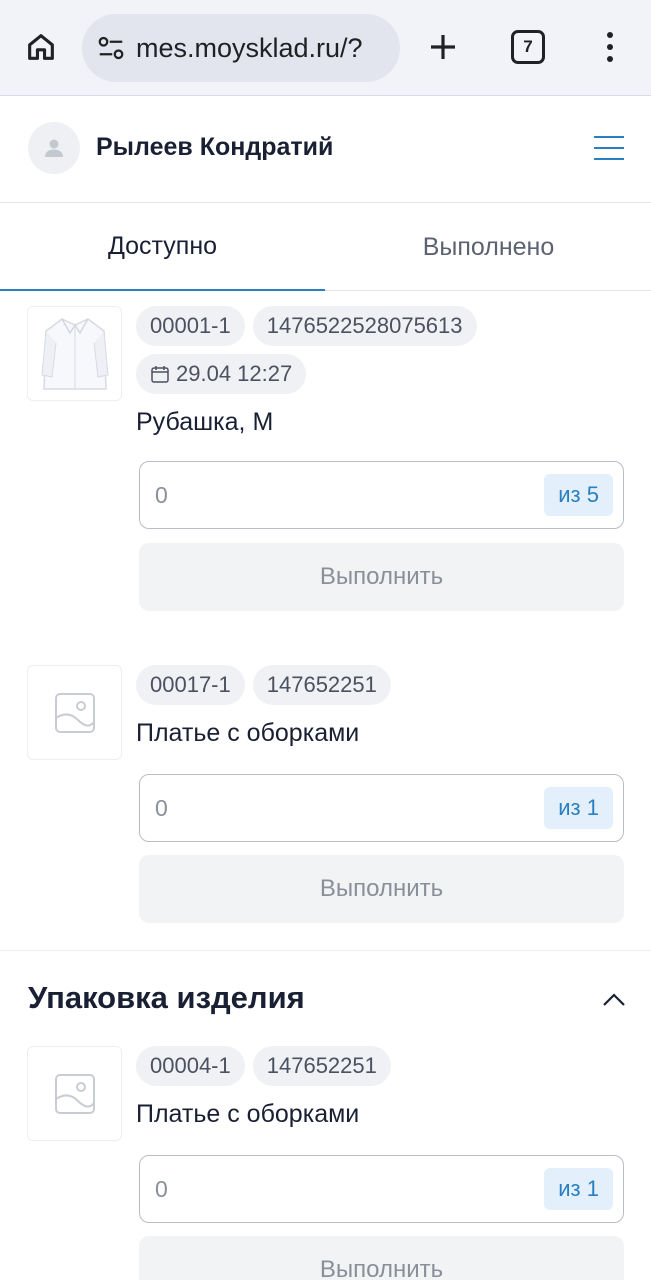 The width and height of the screenshot is (651, 1280). I want to click on browser-toolbar: mes.moysklad.ru/? 7, so click(325, 48).